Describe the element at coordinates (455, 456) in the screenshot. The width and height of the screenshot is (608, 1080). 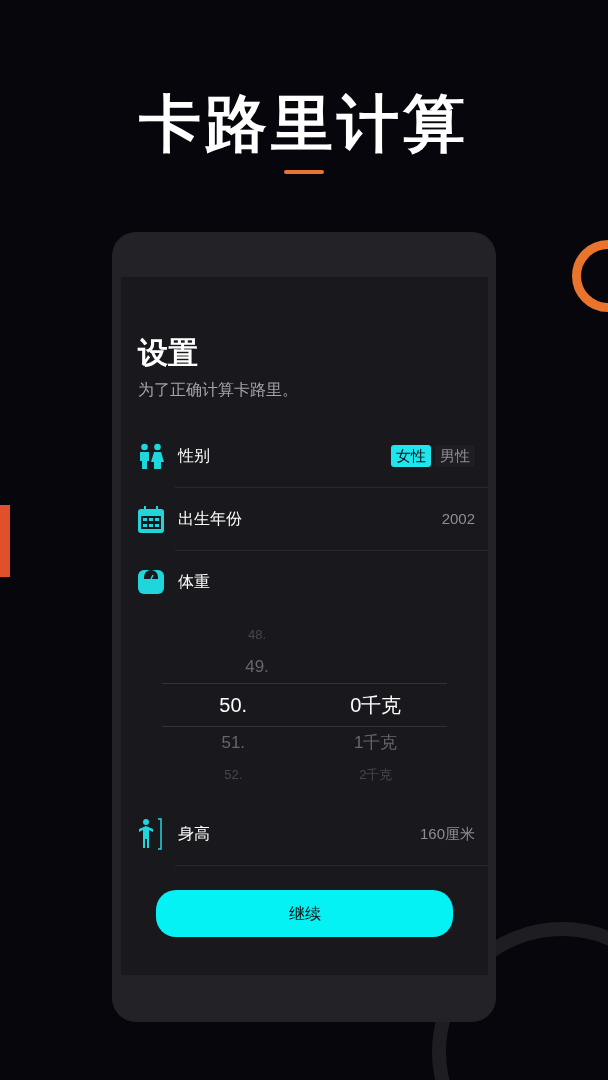
I see `gender-option: 男性` at that location.